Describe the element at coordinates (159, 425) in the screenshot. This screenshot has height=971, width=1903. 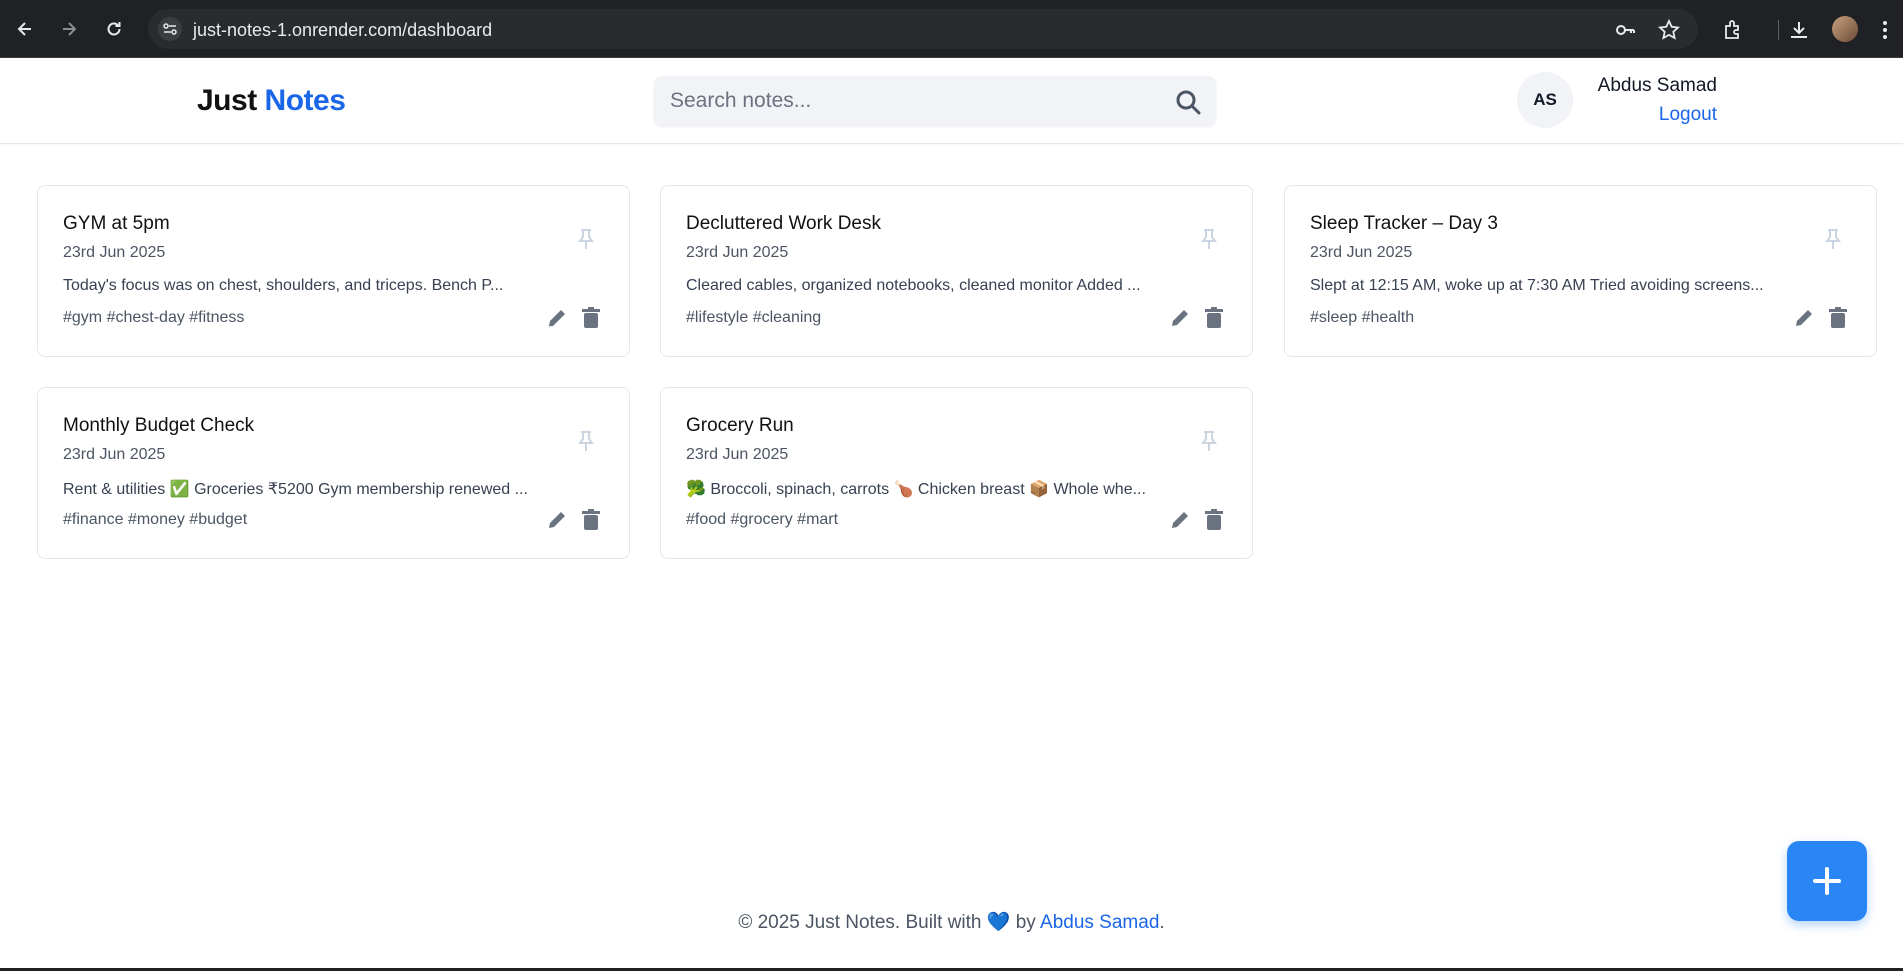
I see `note-title: Monthly Budget Check` at that location.